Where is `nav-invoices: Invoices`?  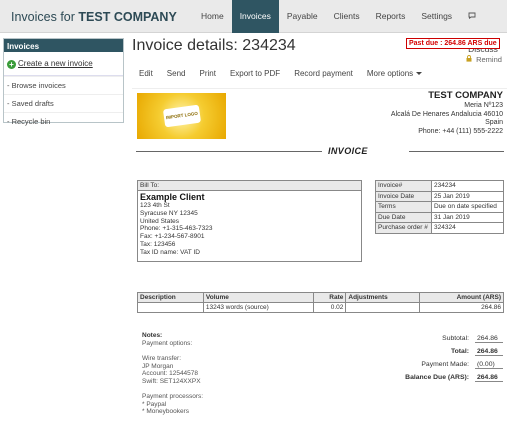
nav-invoices: Invoices is located at coordinates (255, 16).